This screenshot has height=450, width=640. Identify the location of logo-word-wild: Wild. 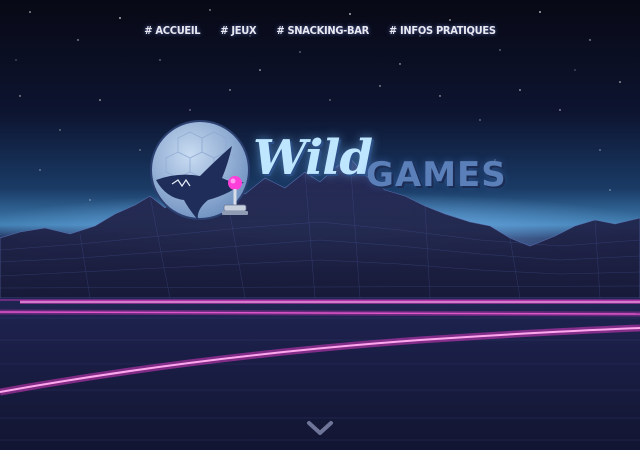
(313, 158).